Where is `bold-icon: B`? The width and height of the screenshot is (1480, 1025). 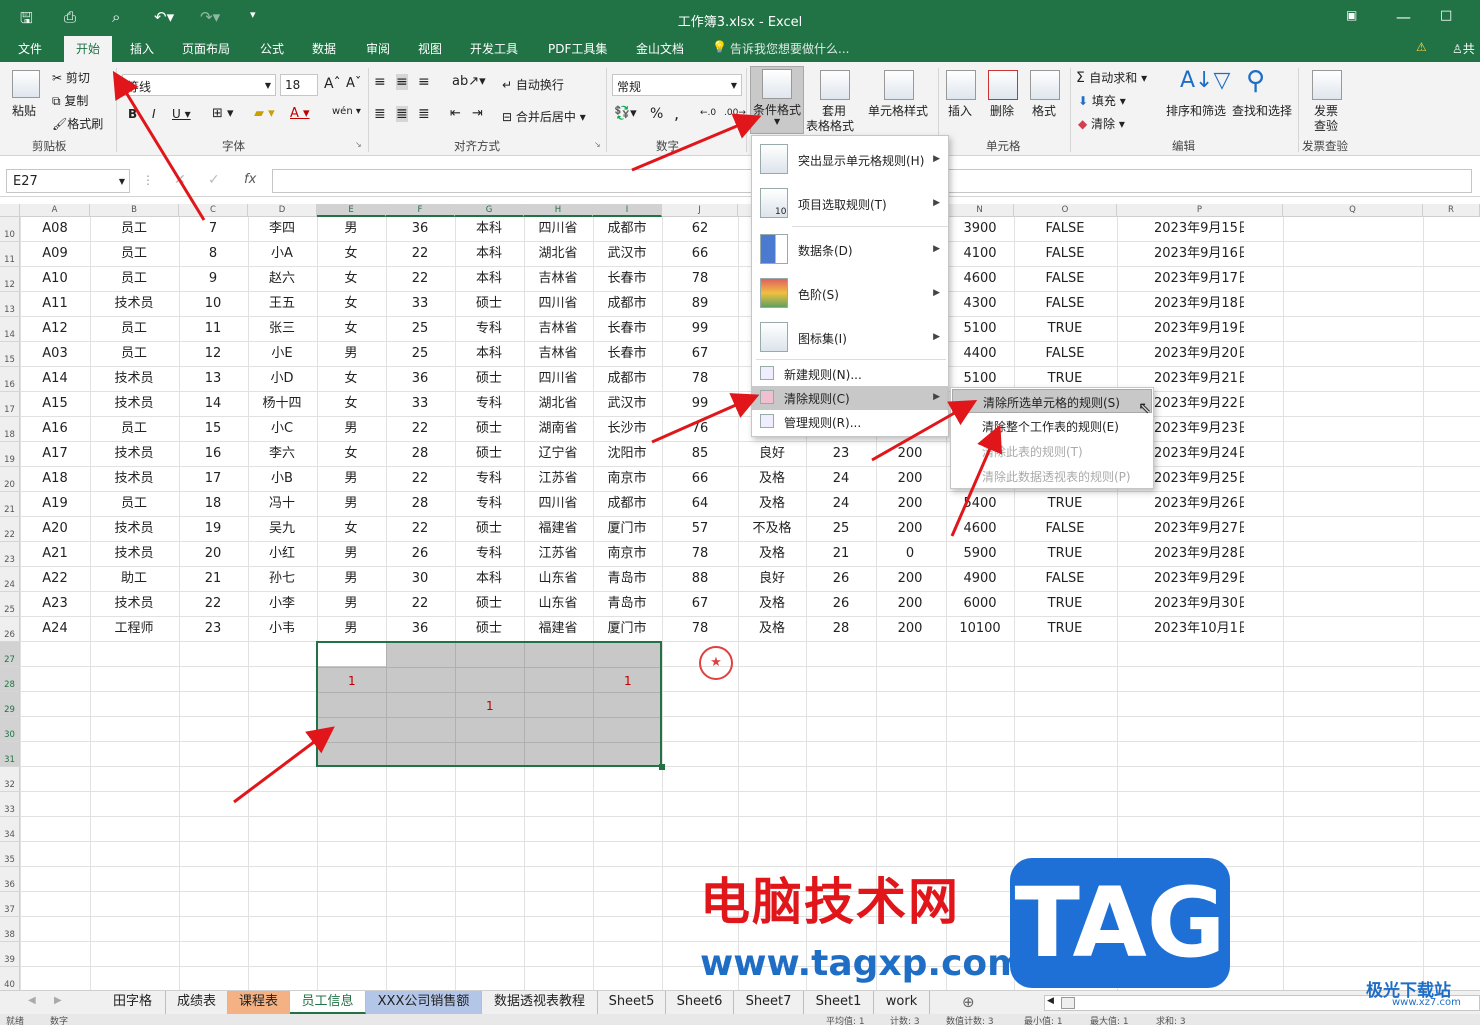
bold-icon: B is located at coordinates (132, 114).